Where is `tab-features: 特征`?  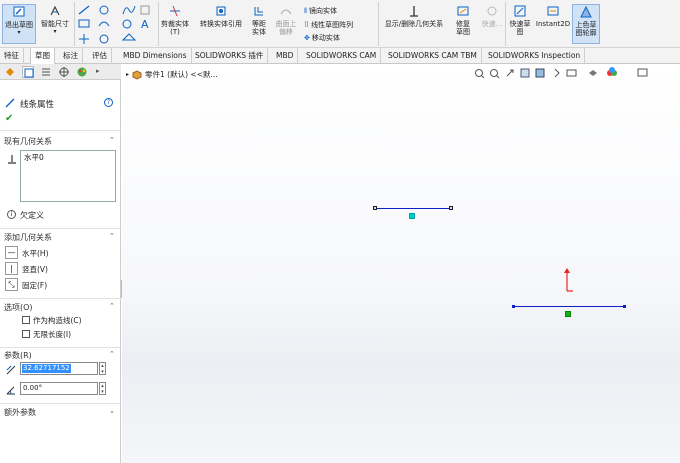
tab-features: 特征 is located at coordinates (12, 56).